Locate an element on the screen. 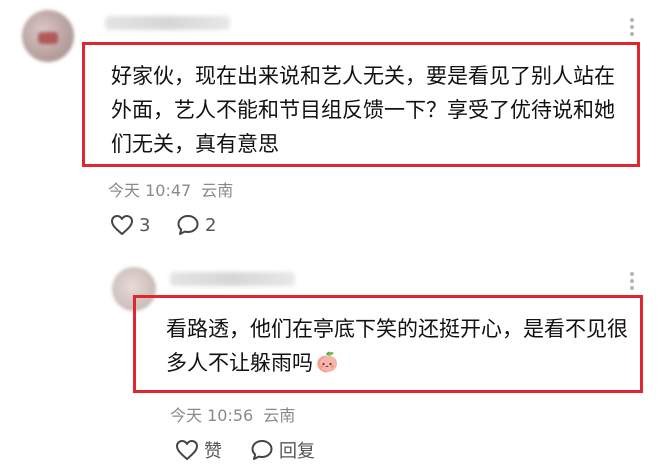 This screenshot has width=660, height=468. reply-label: 回复 is located at coordinates (297, 451).